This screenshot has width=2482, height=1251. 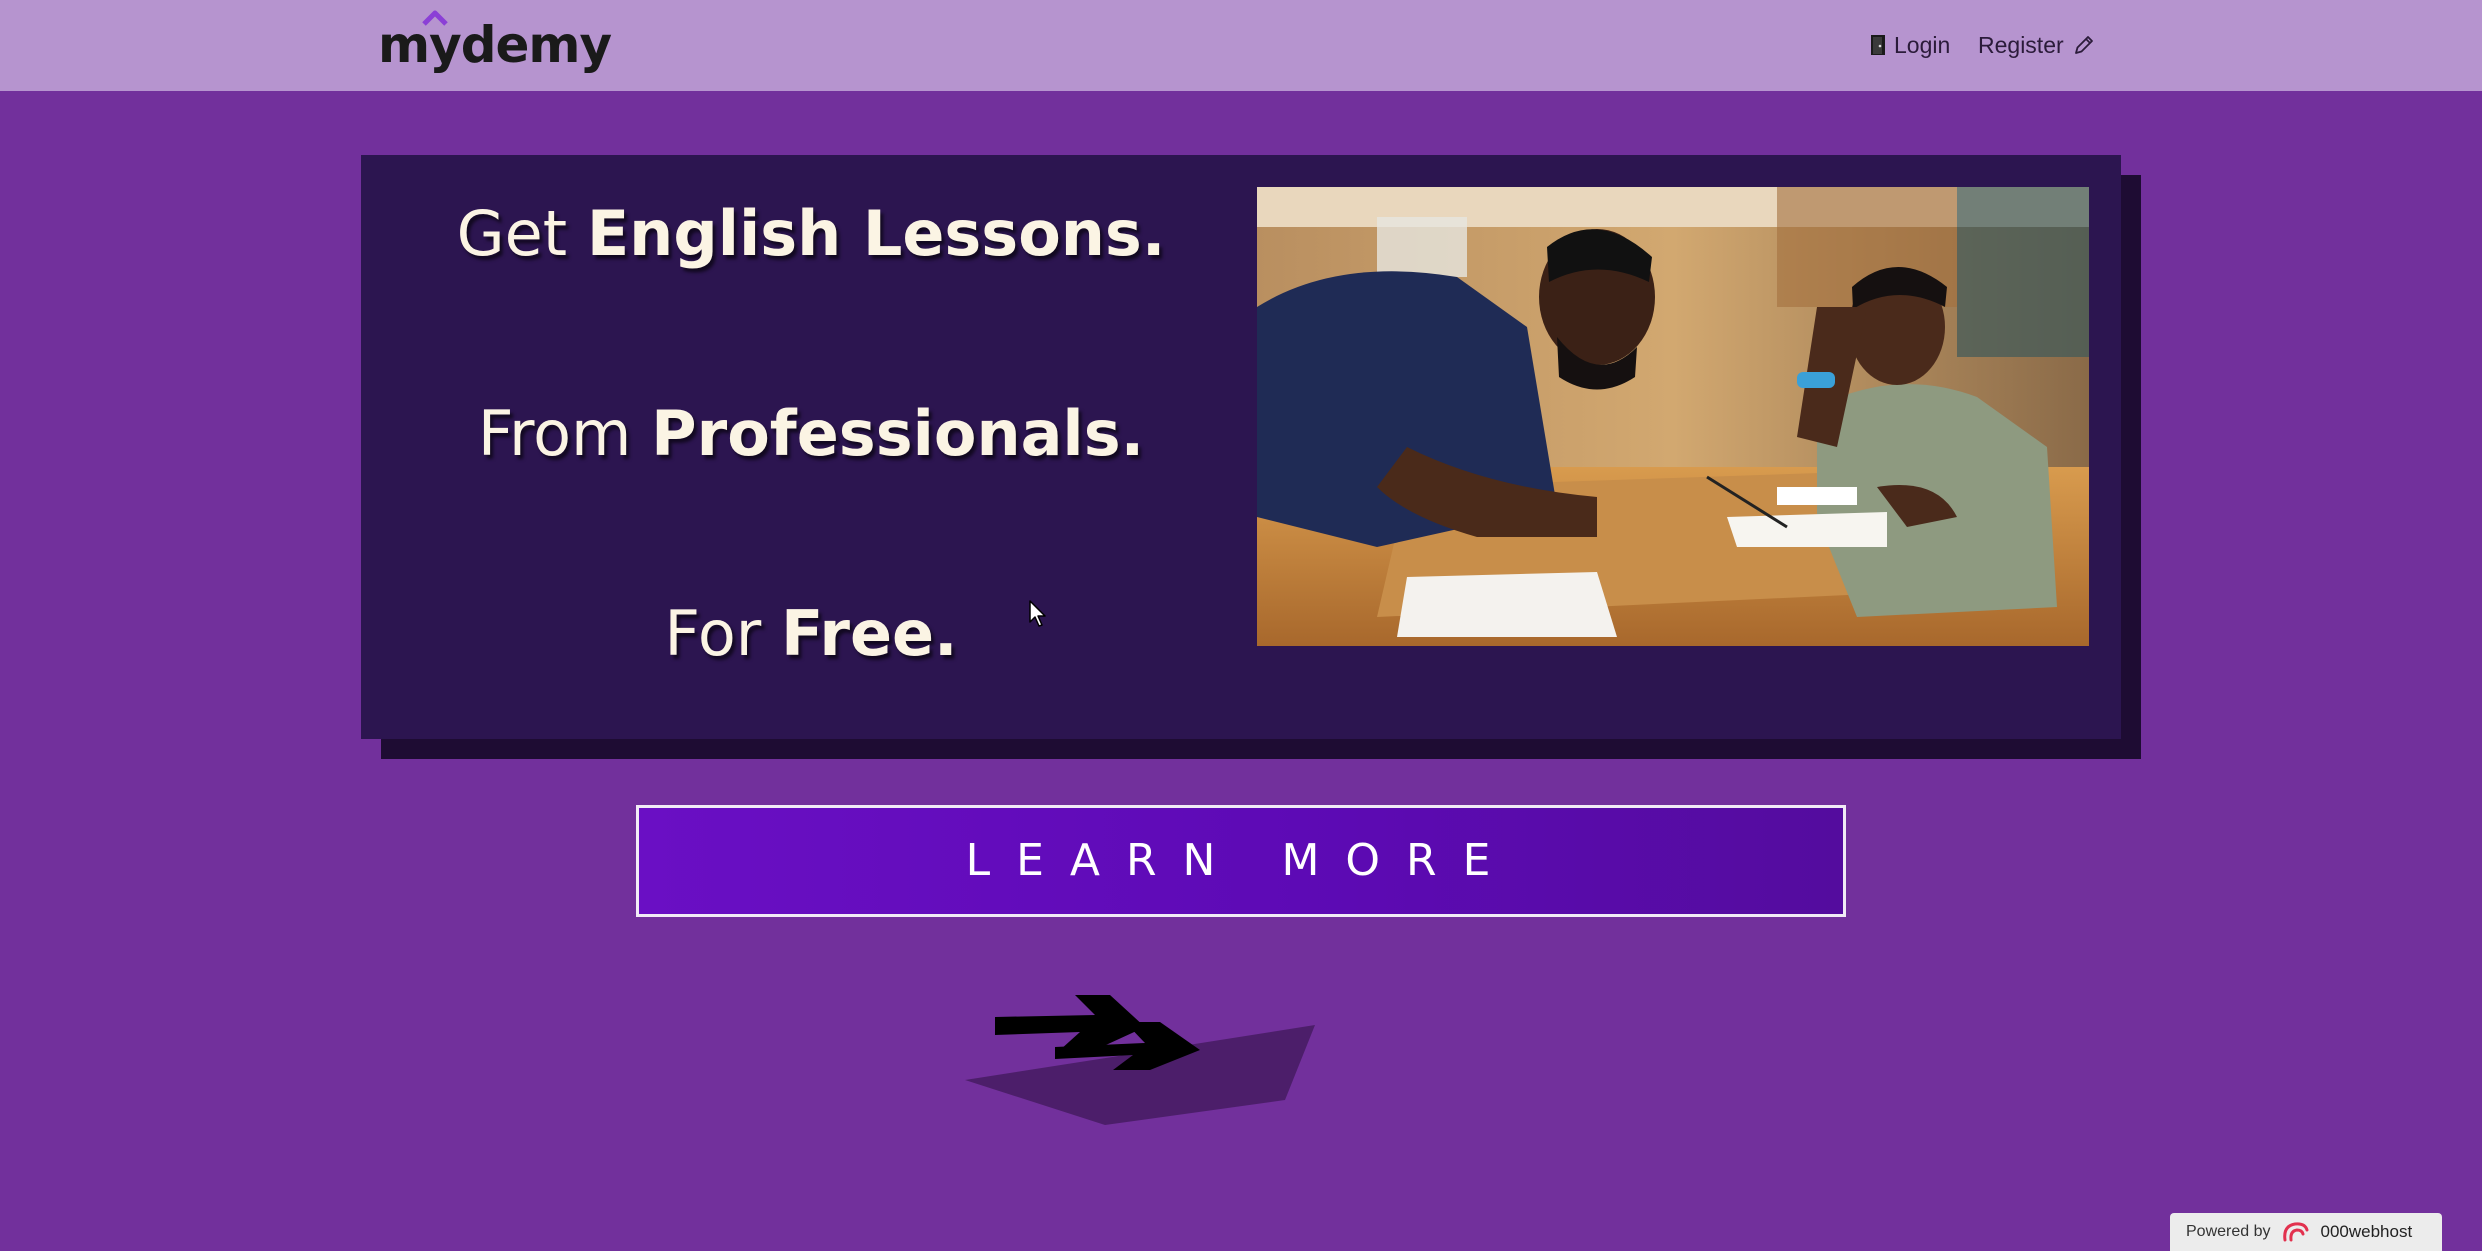 I want to click on pencil-icon, so click(x=2083, y=45).